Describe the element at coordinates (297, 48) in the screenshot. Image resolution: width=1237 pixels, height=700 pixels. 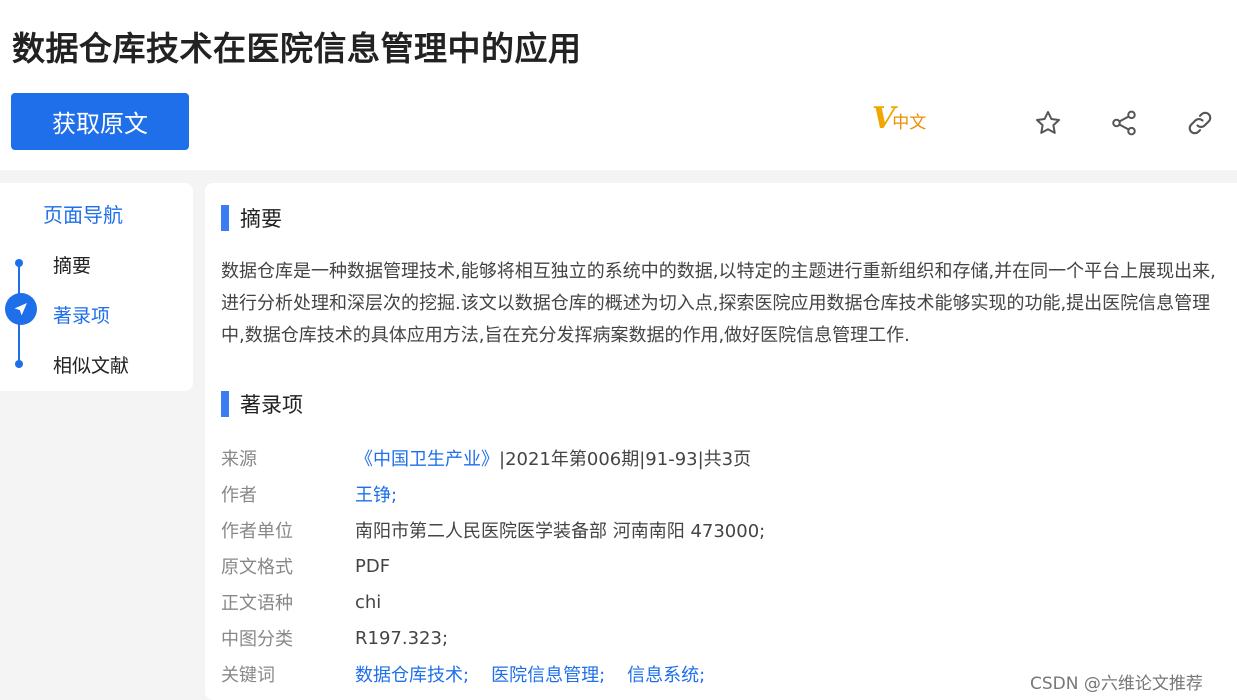
I see `page-title: 数据仓库技术在医院信息管理中的应用` at that location.